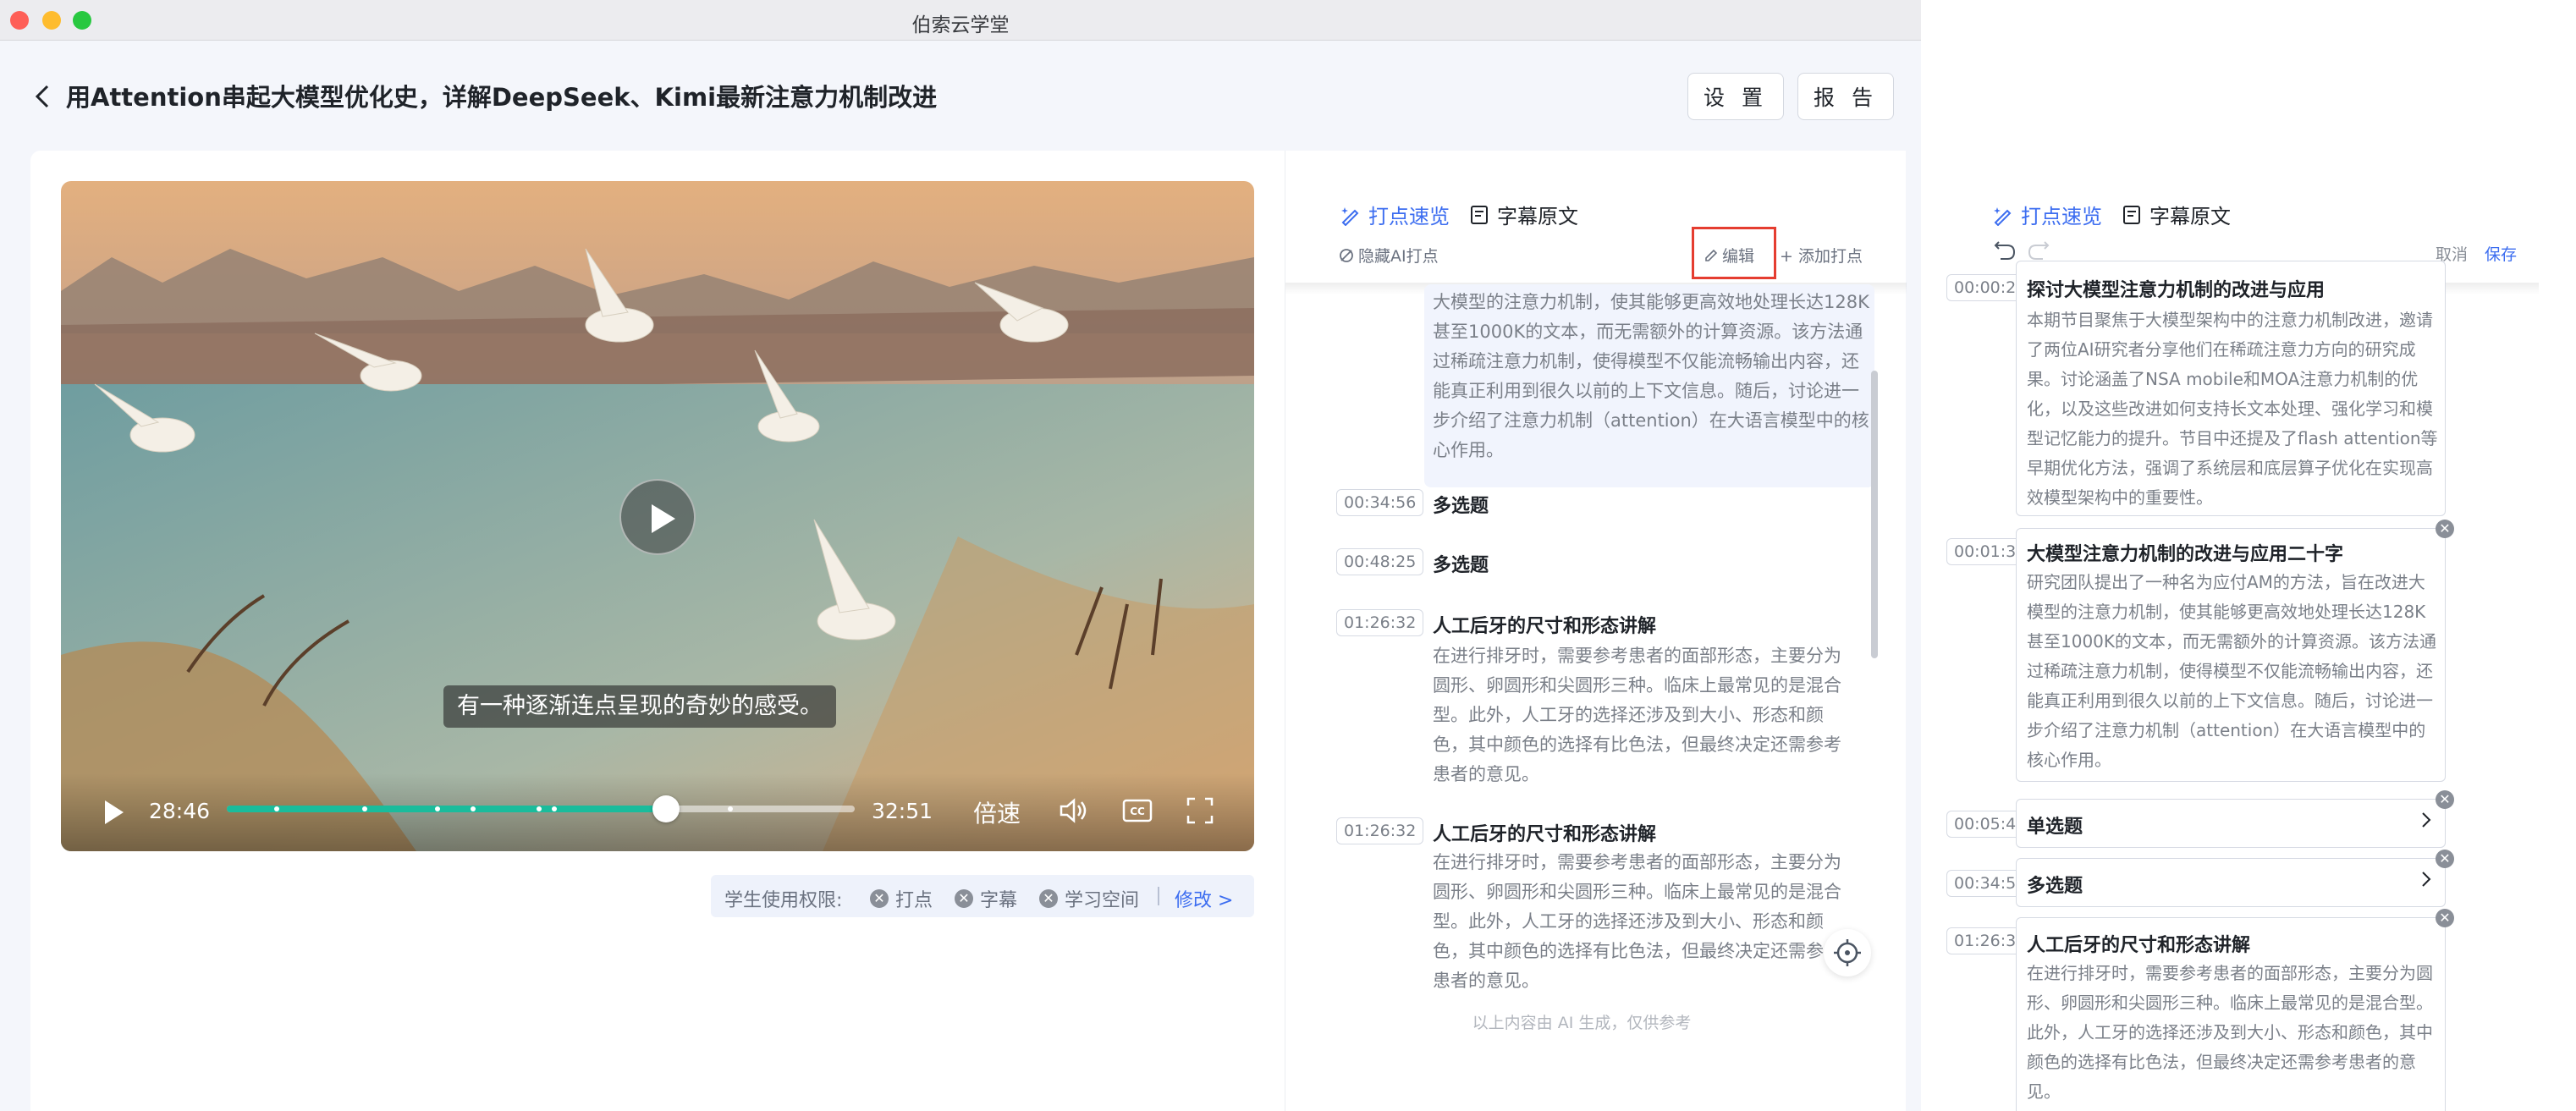 This screenshot has width=2576, height=1111. I want to click on card-title: 多选题, so click(2055, 885).